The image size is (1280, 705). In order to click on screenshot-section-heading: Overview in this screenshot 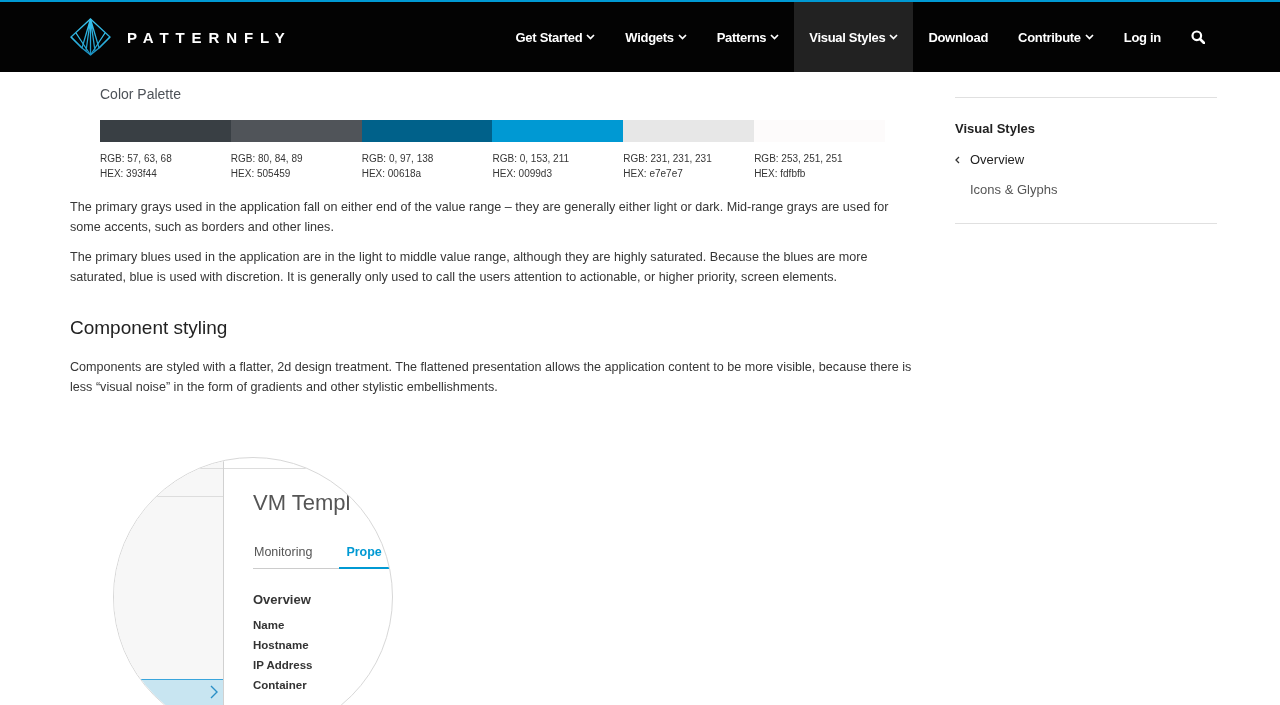, I will do `click(282, 600)`.